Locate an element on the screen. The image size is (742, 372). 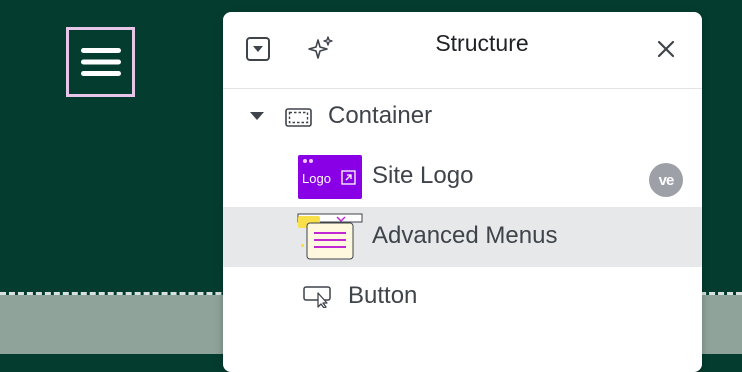
tree-item-label: Button is located at coordinates (383, 295).